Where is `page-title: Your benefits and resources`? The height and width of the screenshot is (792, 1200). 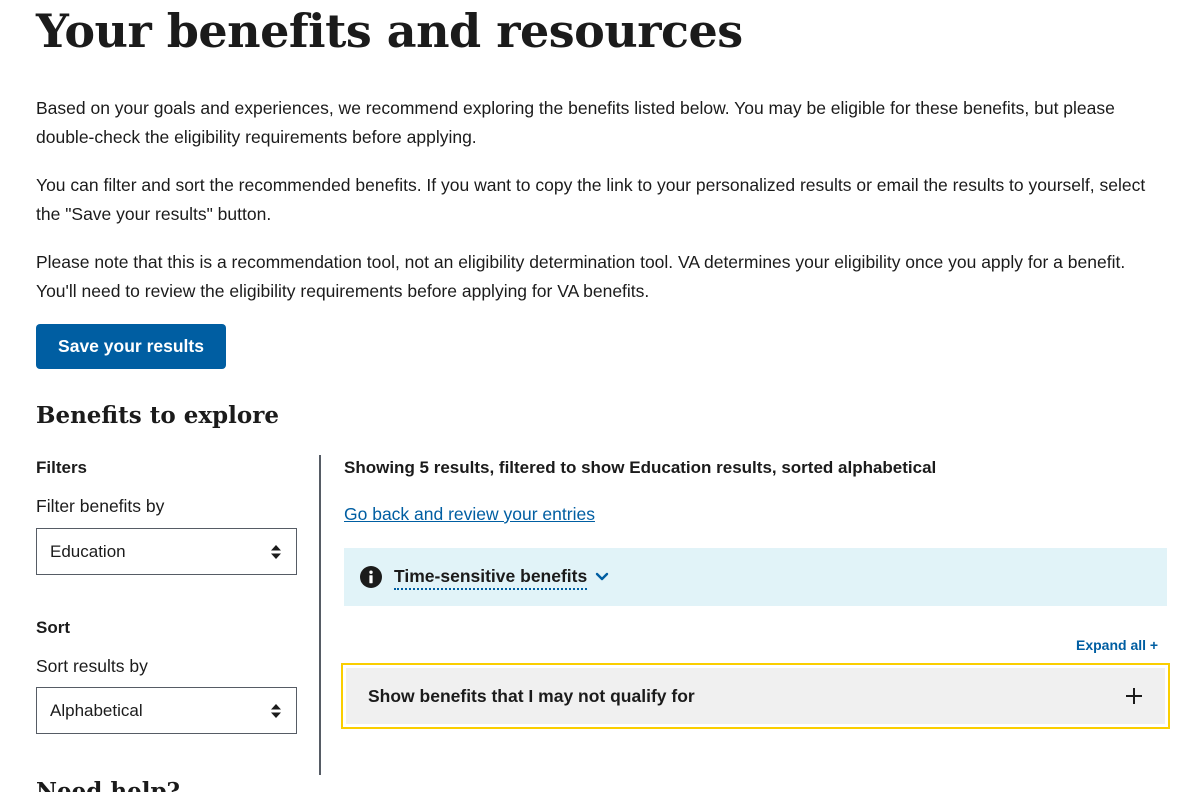
page-title: Your benefits and resources is located at coordinates (389, 31).